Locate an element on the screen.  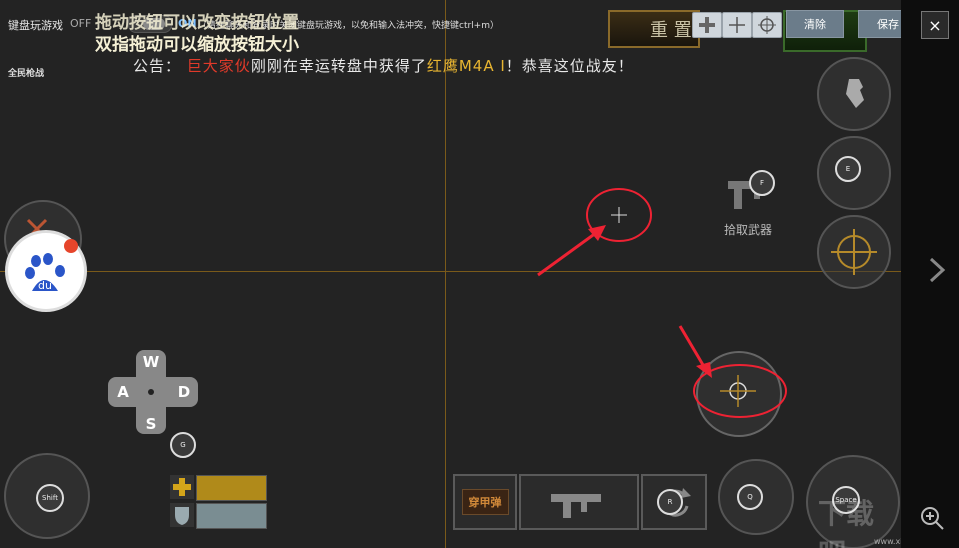
announcement-item: 红鹰M4A I is located at coordinates (466, 66).